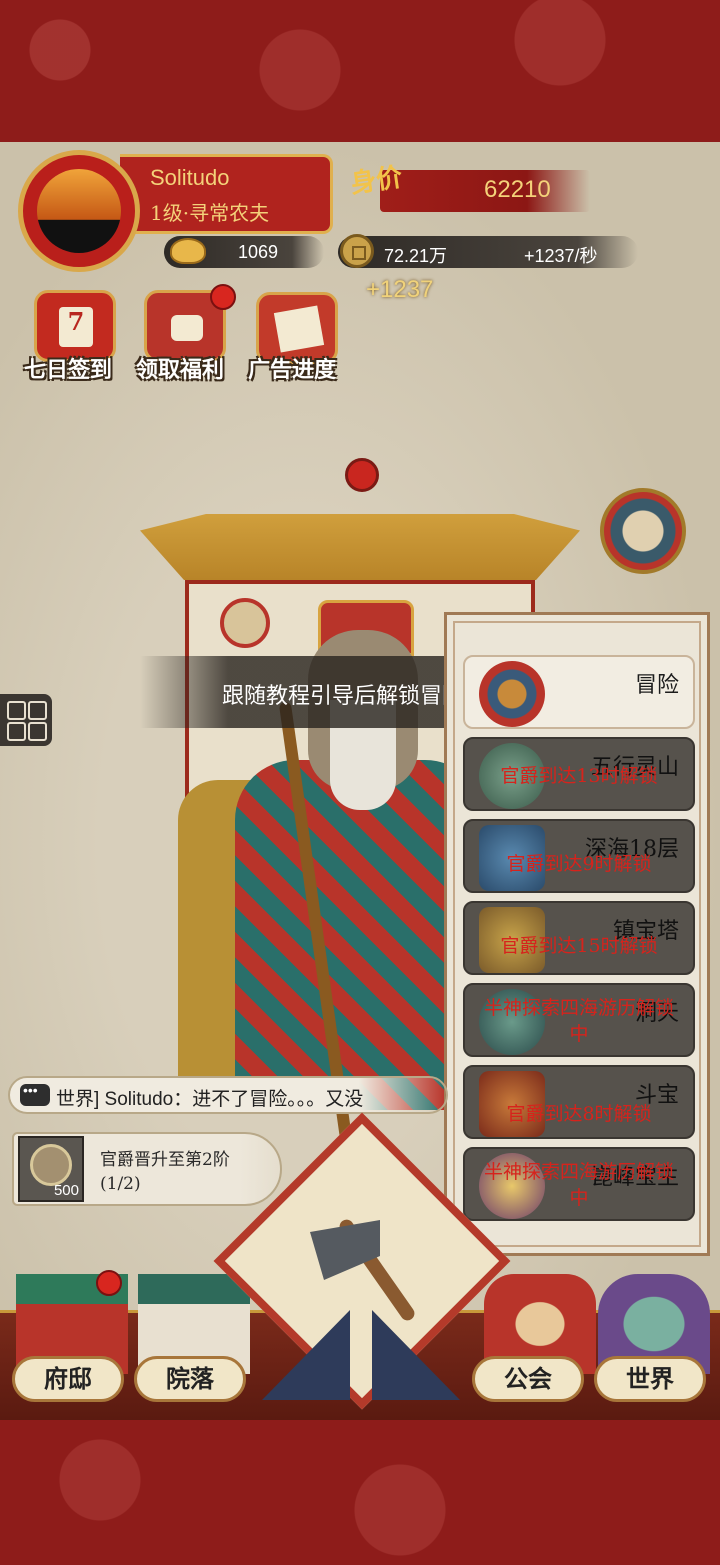 This screenshot has width=720, height=1565. I want to click on avatar-image, so click(79, 211).